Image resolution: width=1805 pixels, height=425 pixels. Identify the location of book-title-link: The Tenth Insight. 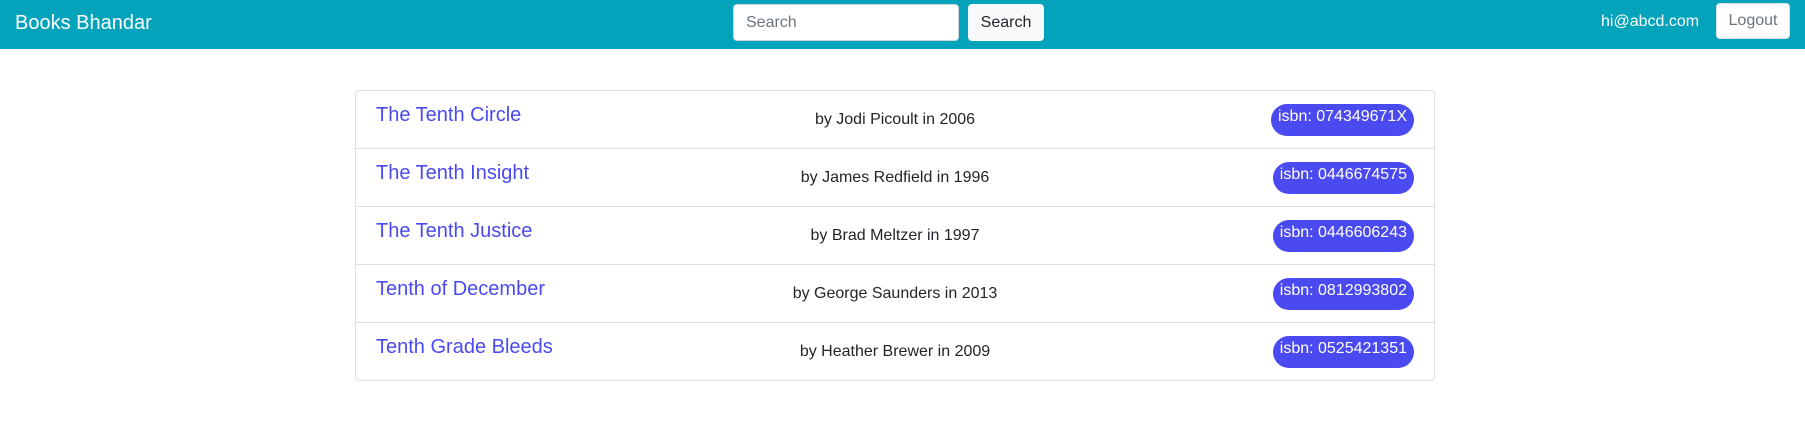
(452, 173).